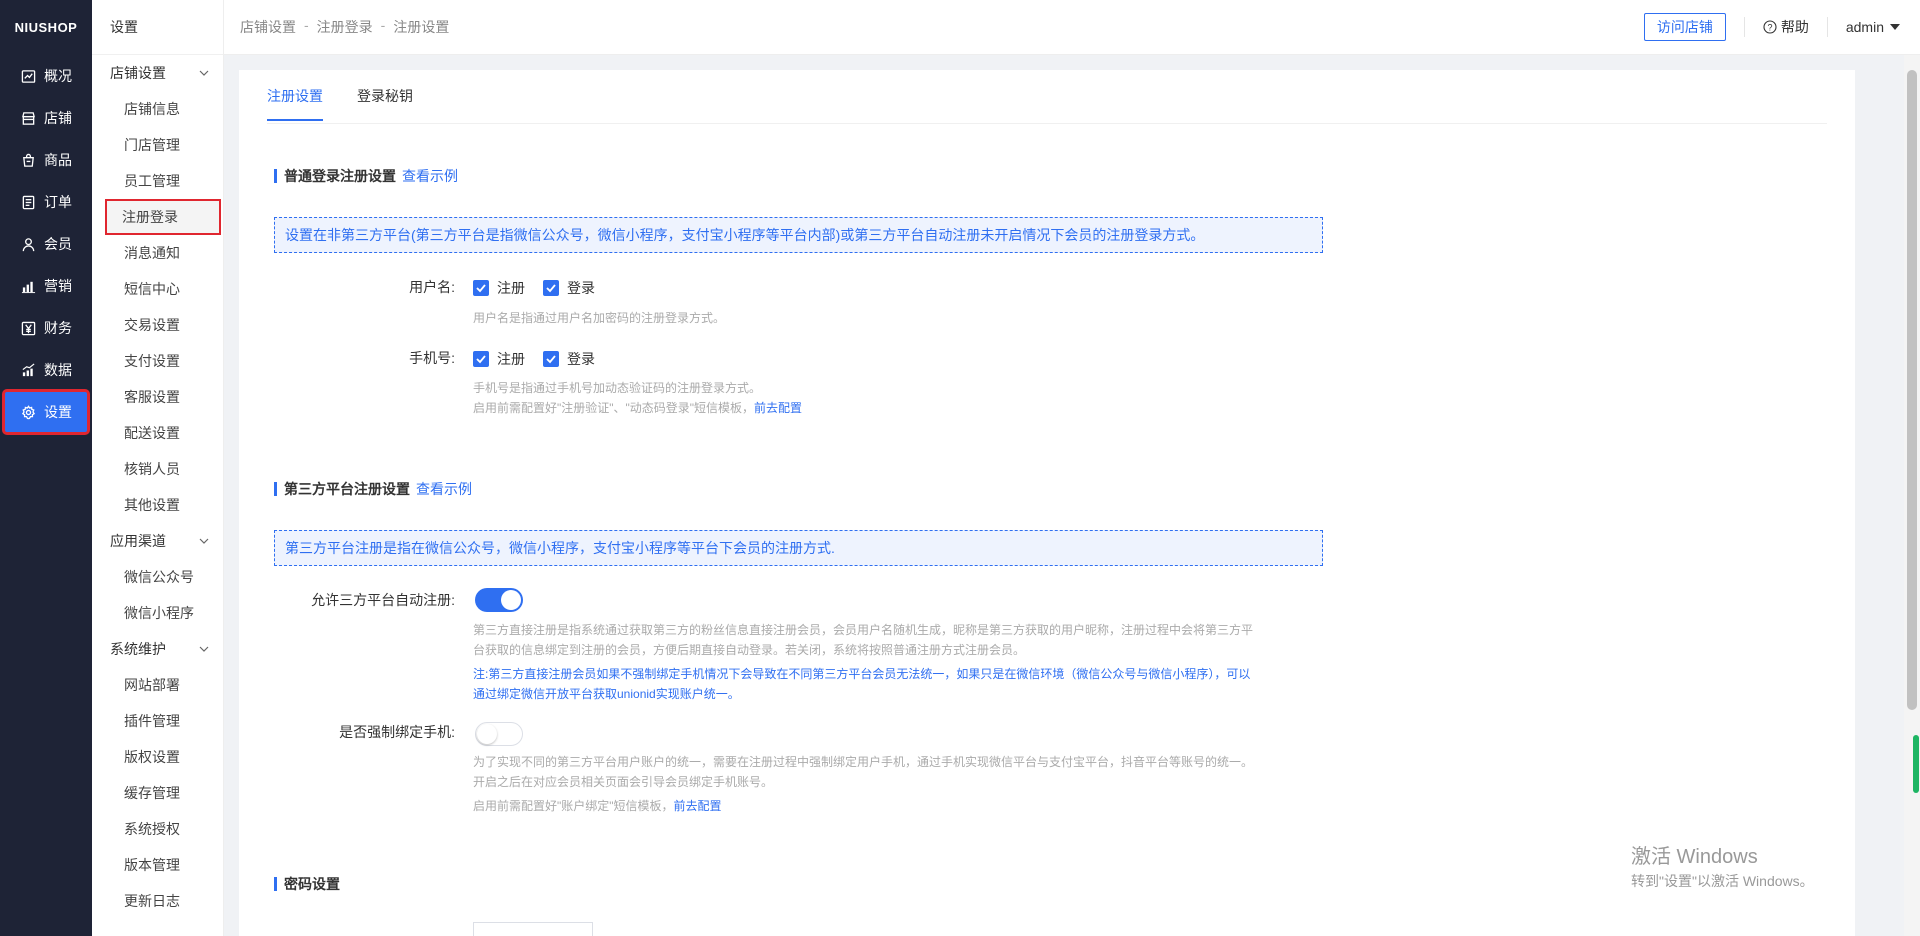  I want to click on visit-store-button: 访问店铺, so click(1684, 27).